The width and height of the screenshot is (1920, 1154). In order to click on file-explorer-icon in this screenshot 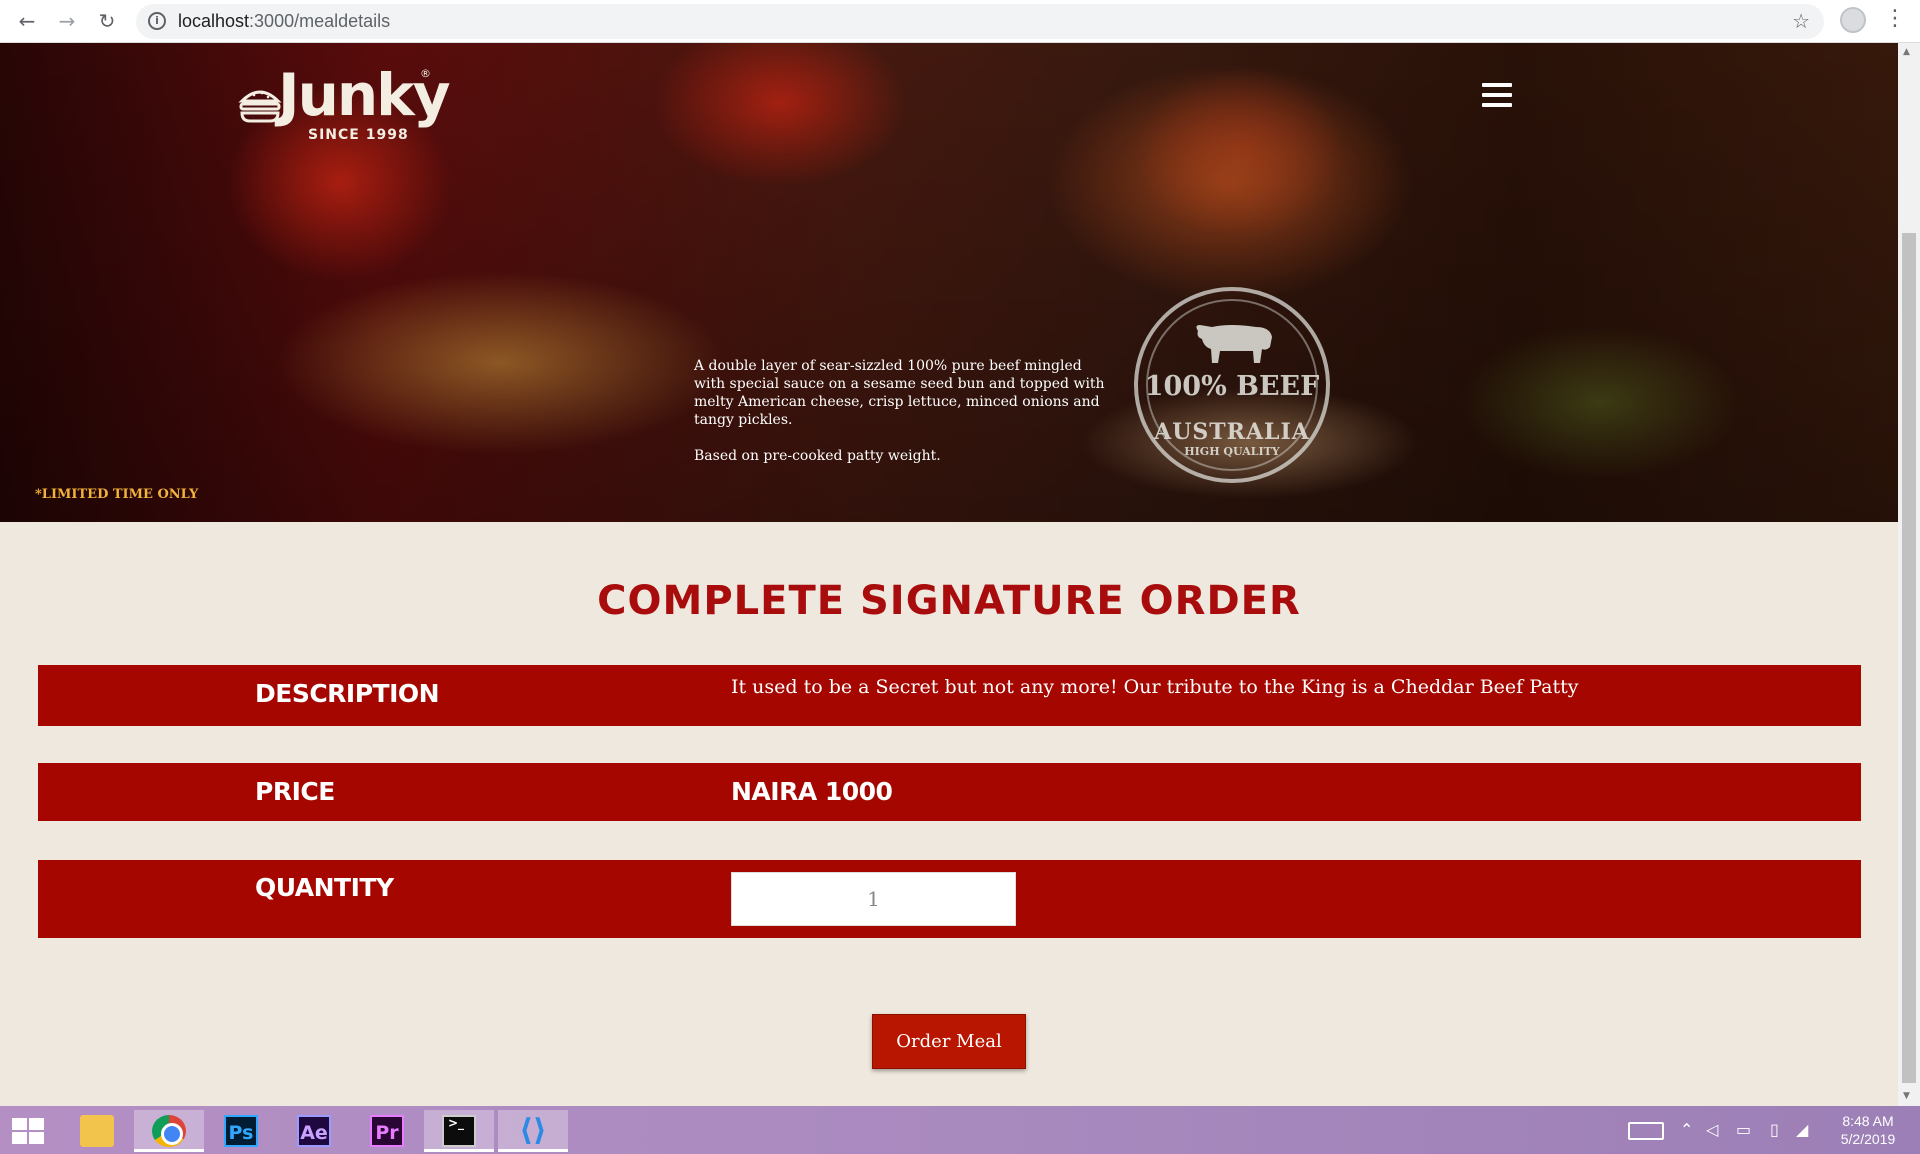, I will do `click(97, 1131)`.